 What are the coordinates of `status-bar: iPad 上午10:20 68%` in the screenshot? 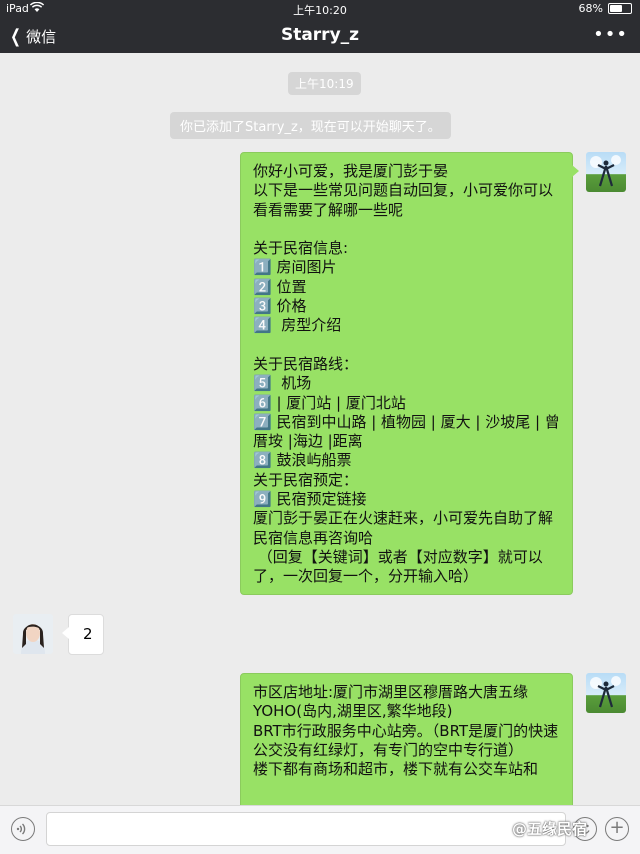 It's located at (320, 9).